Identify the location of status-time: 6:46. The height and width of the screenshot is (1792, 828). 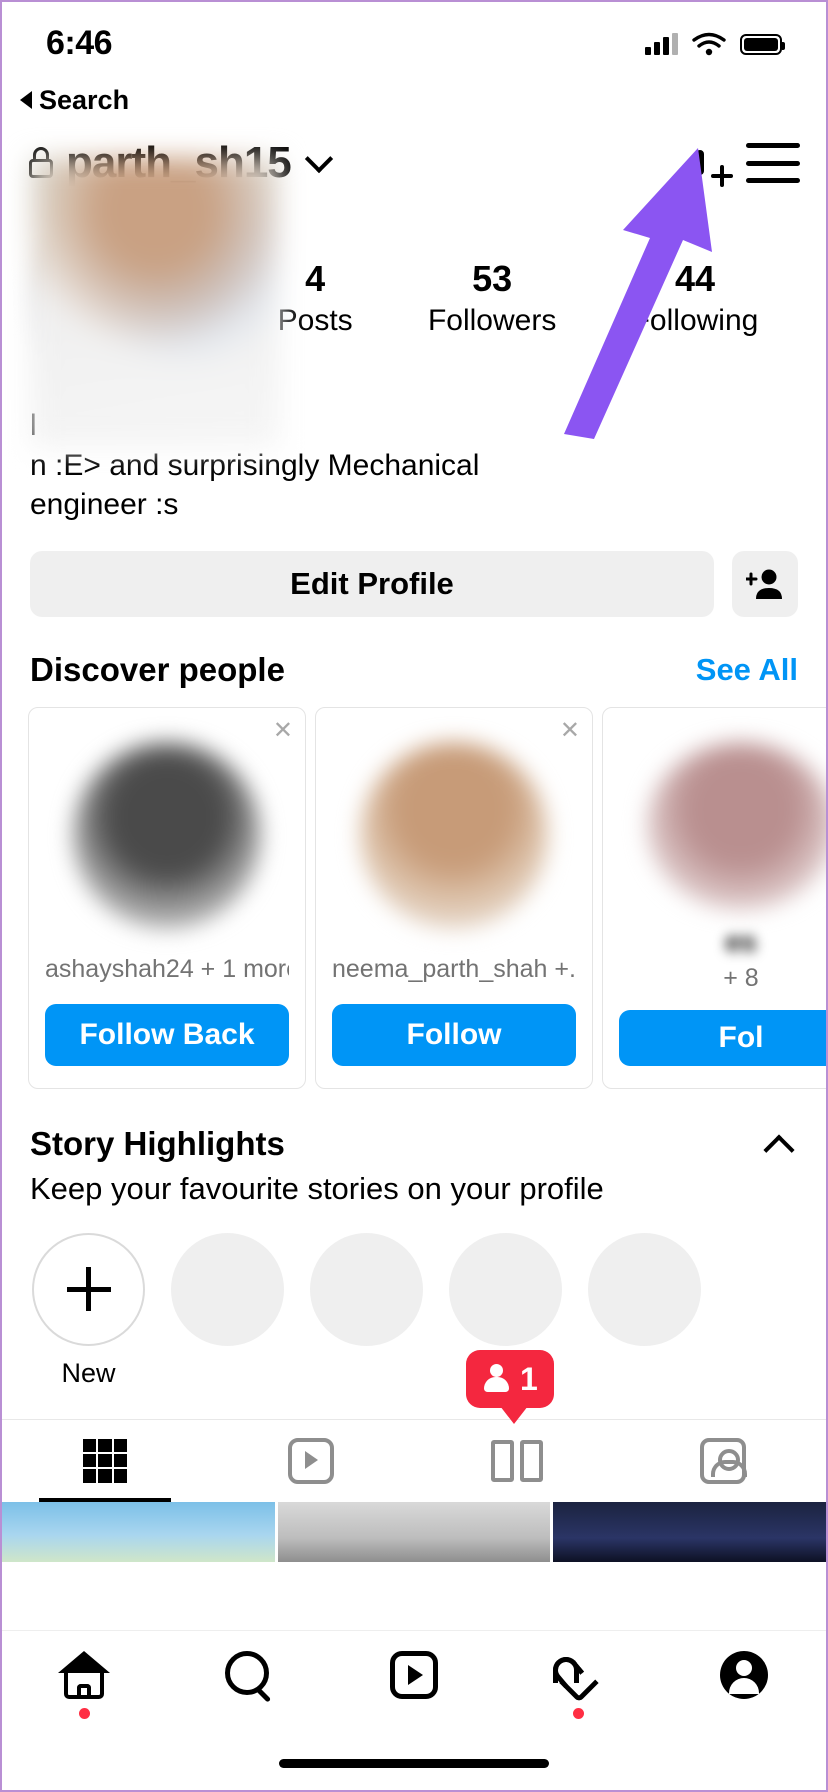
(79, 43).